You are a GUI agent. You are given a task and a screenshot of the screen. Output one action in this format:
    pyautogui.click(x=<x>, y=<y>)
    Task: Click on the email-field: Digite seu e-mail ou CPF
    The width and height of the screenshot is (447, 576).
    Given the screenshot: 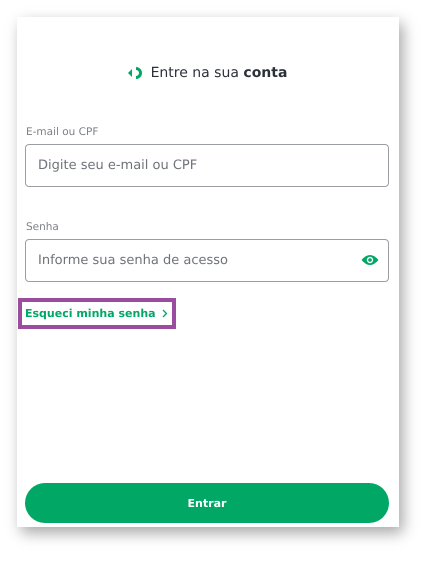 What is the action you would take?
    pyautogui.click(x=207, y=165)
    